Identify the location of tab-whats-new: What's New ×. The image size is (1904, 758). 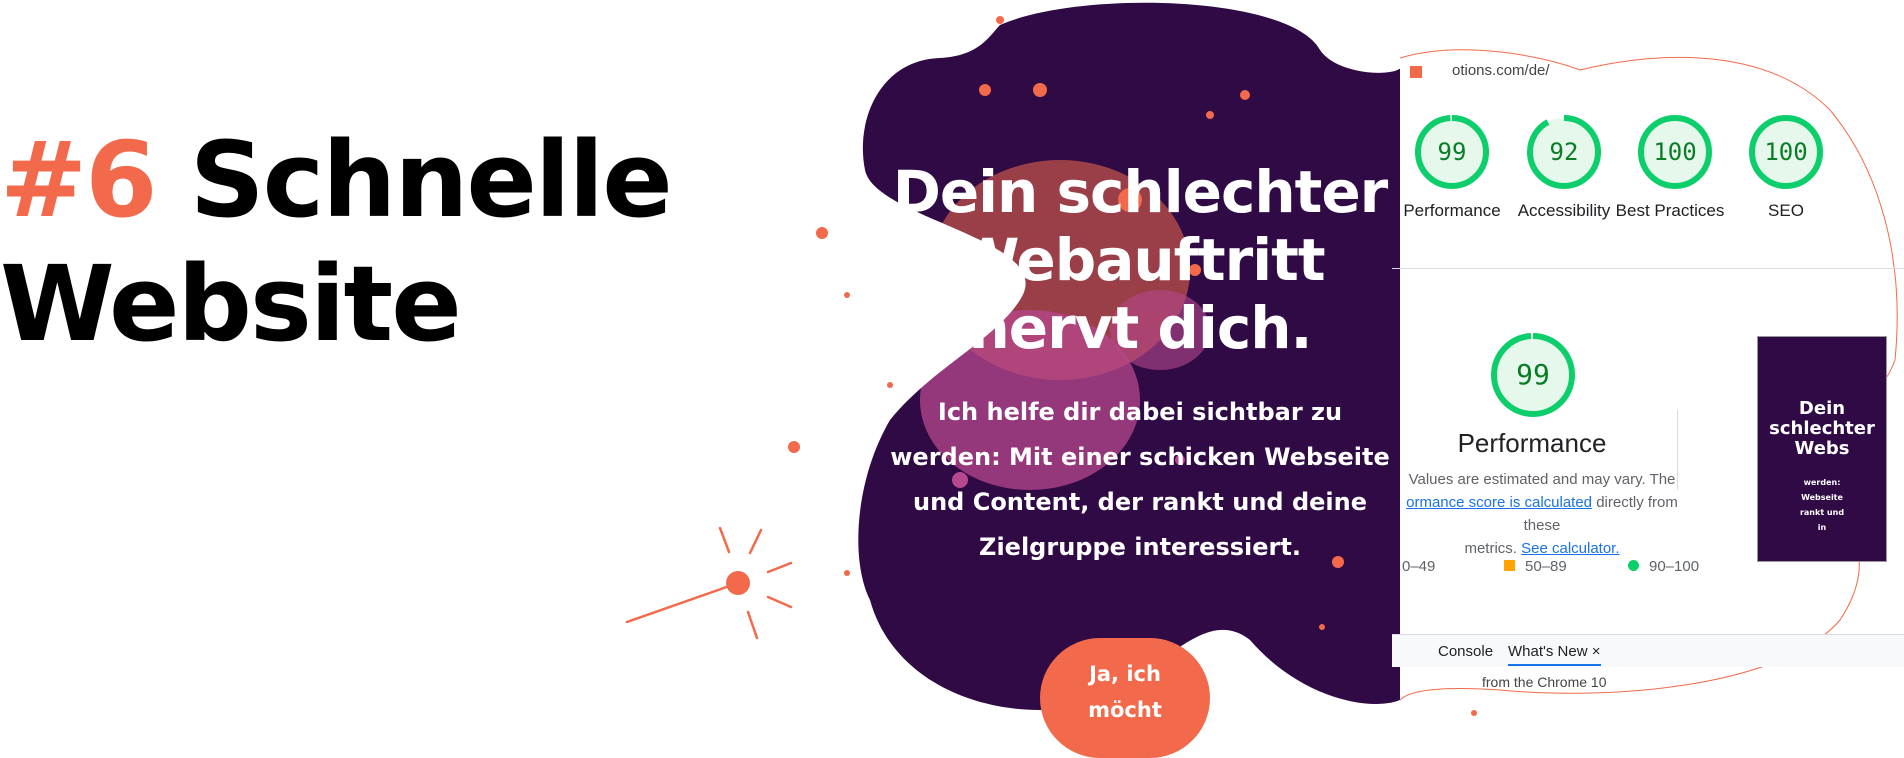
(1554, 654).